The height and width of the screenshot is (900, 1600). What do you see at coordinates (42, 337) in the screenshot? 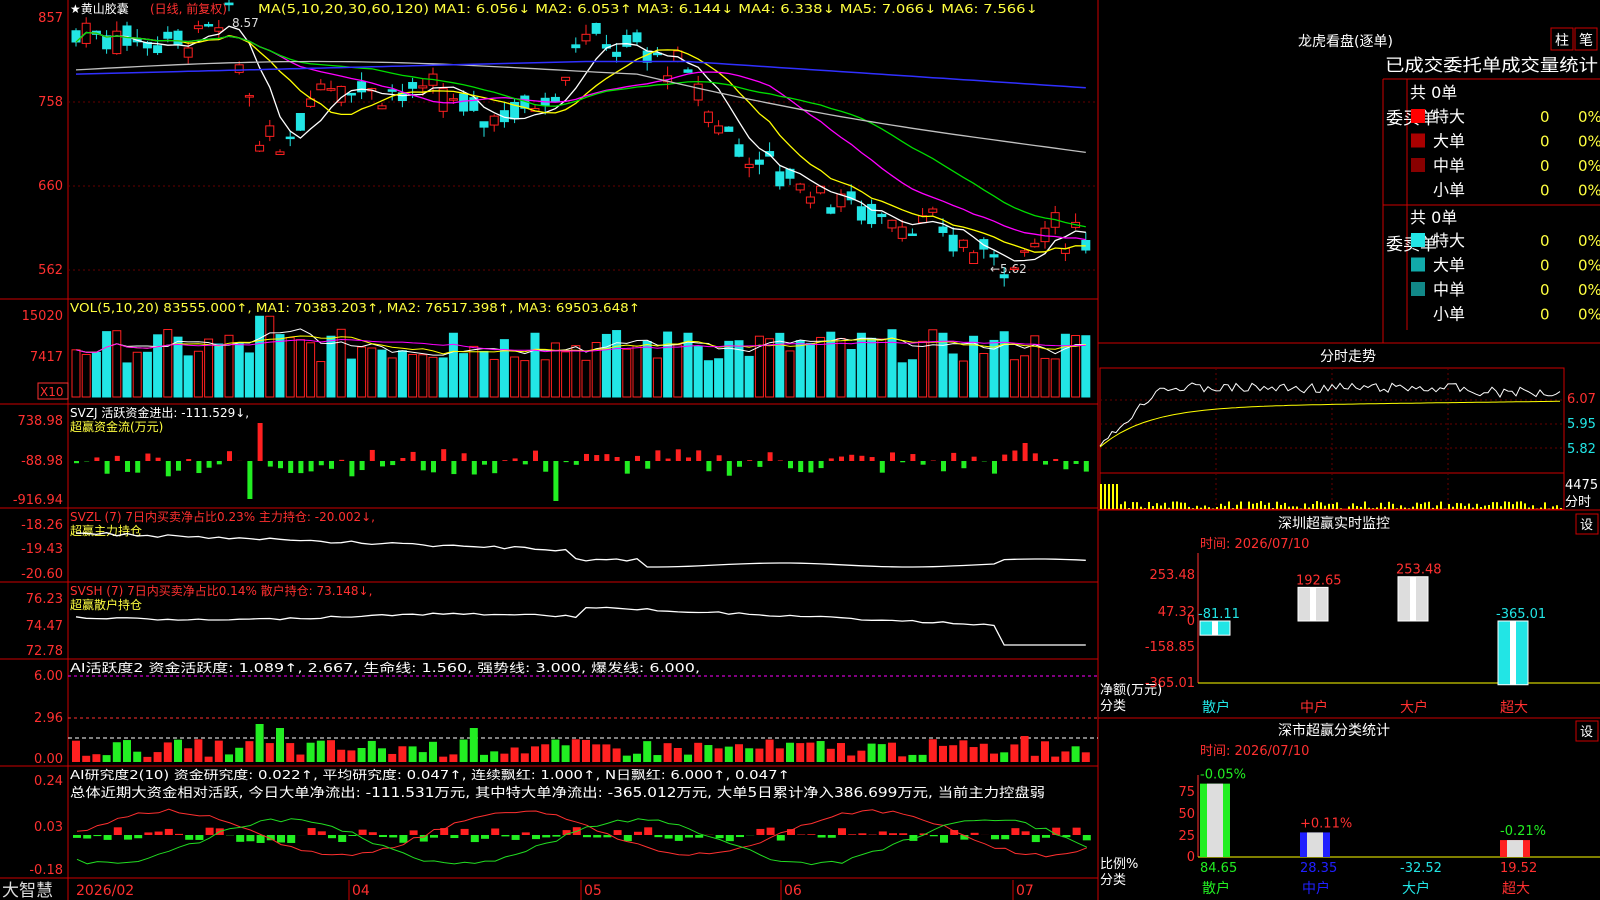
I see `vol-axis: 15020 7417` at bounding box center [42, 337].